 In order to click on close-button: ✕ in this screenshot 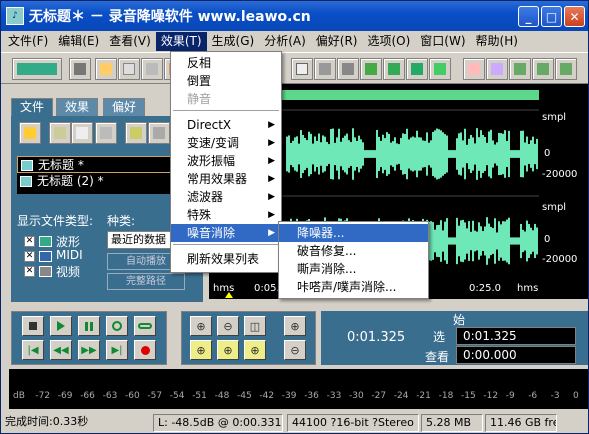, I will do `click(574, 16)`.